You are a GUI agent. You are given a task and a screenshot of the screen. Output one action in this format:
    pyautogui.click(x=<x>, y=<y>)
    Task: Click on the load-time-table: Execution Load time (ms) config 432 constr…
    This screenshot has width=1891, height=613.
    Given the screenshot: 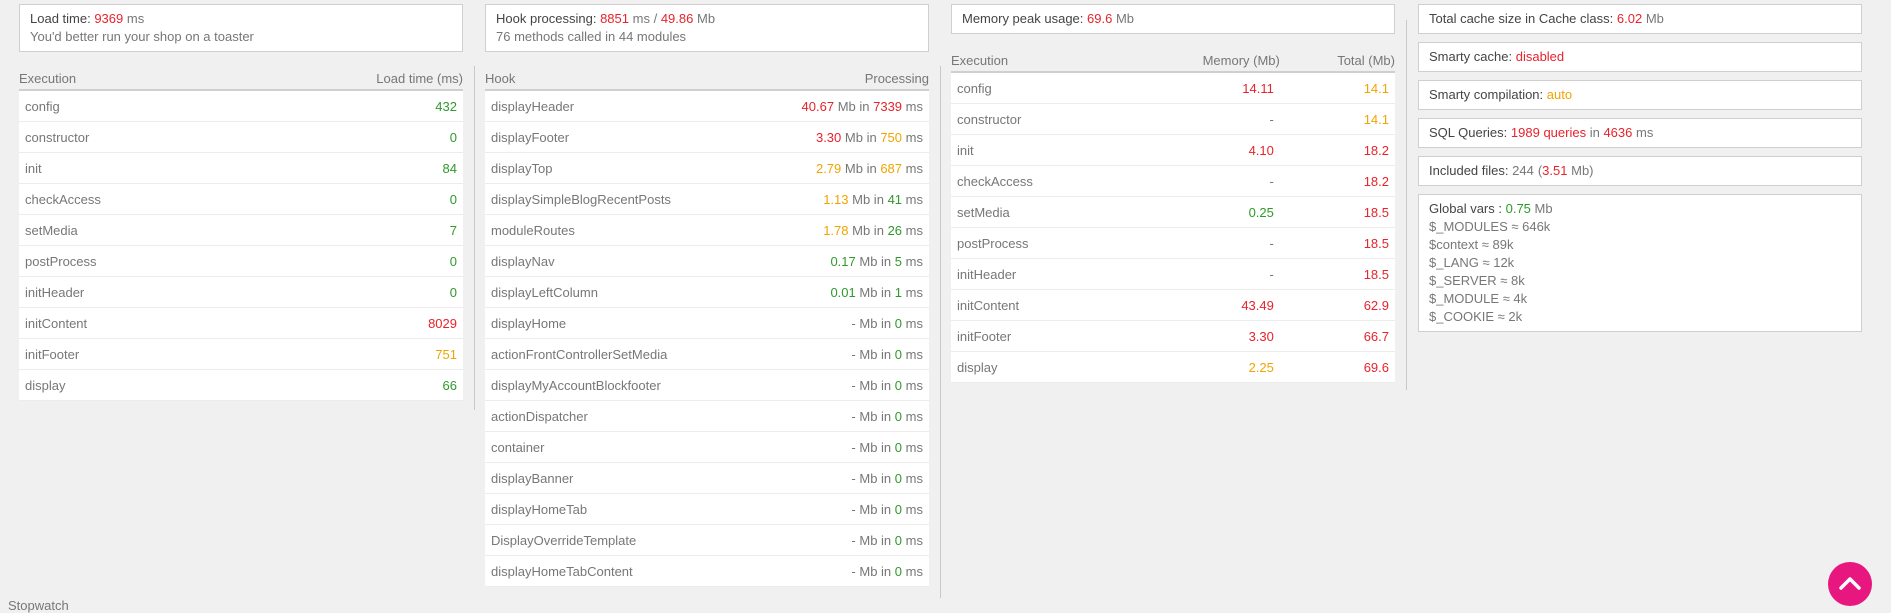 What is the action you would take?
    pyautogui.click(x=241, y=232)
    